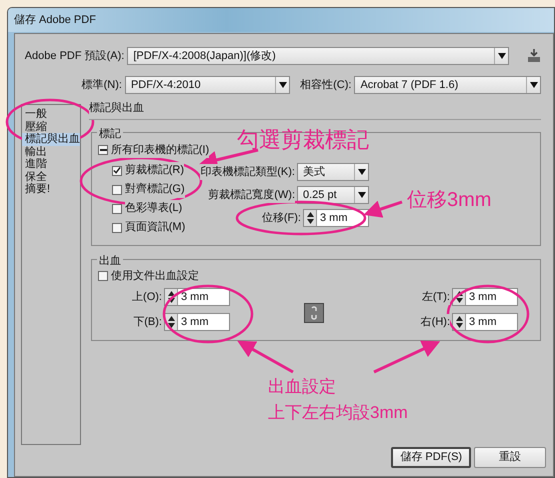 Image resolution: width=555 pixels, height=478 pixels. I want to click on section-title: 標記與出血, so click(315, 110).